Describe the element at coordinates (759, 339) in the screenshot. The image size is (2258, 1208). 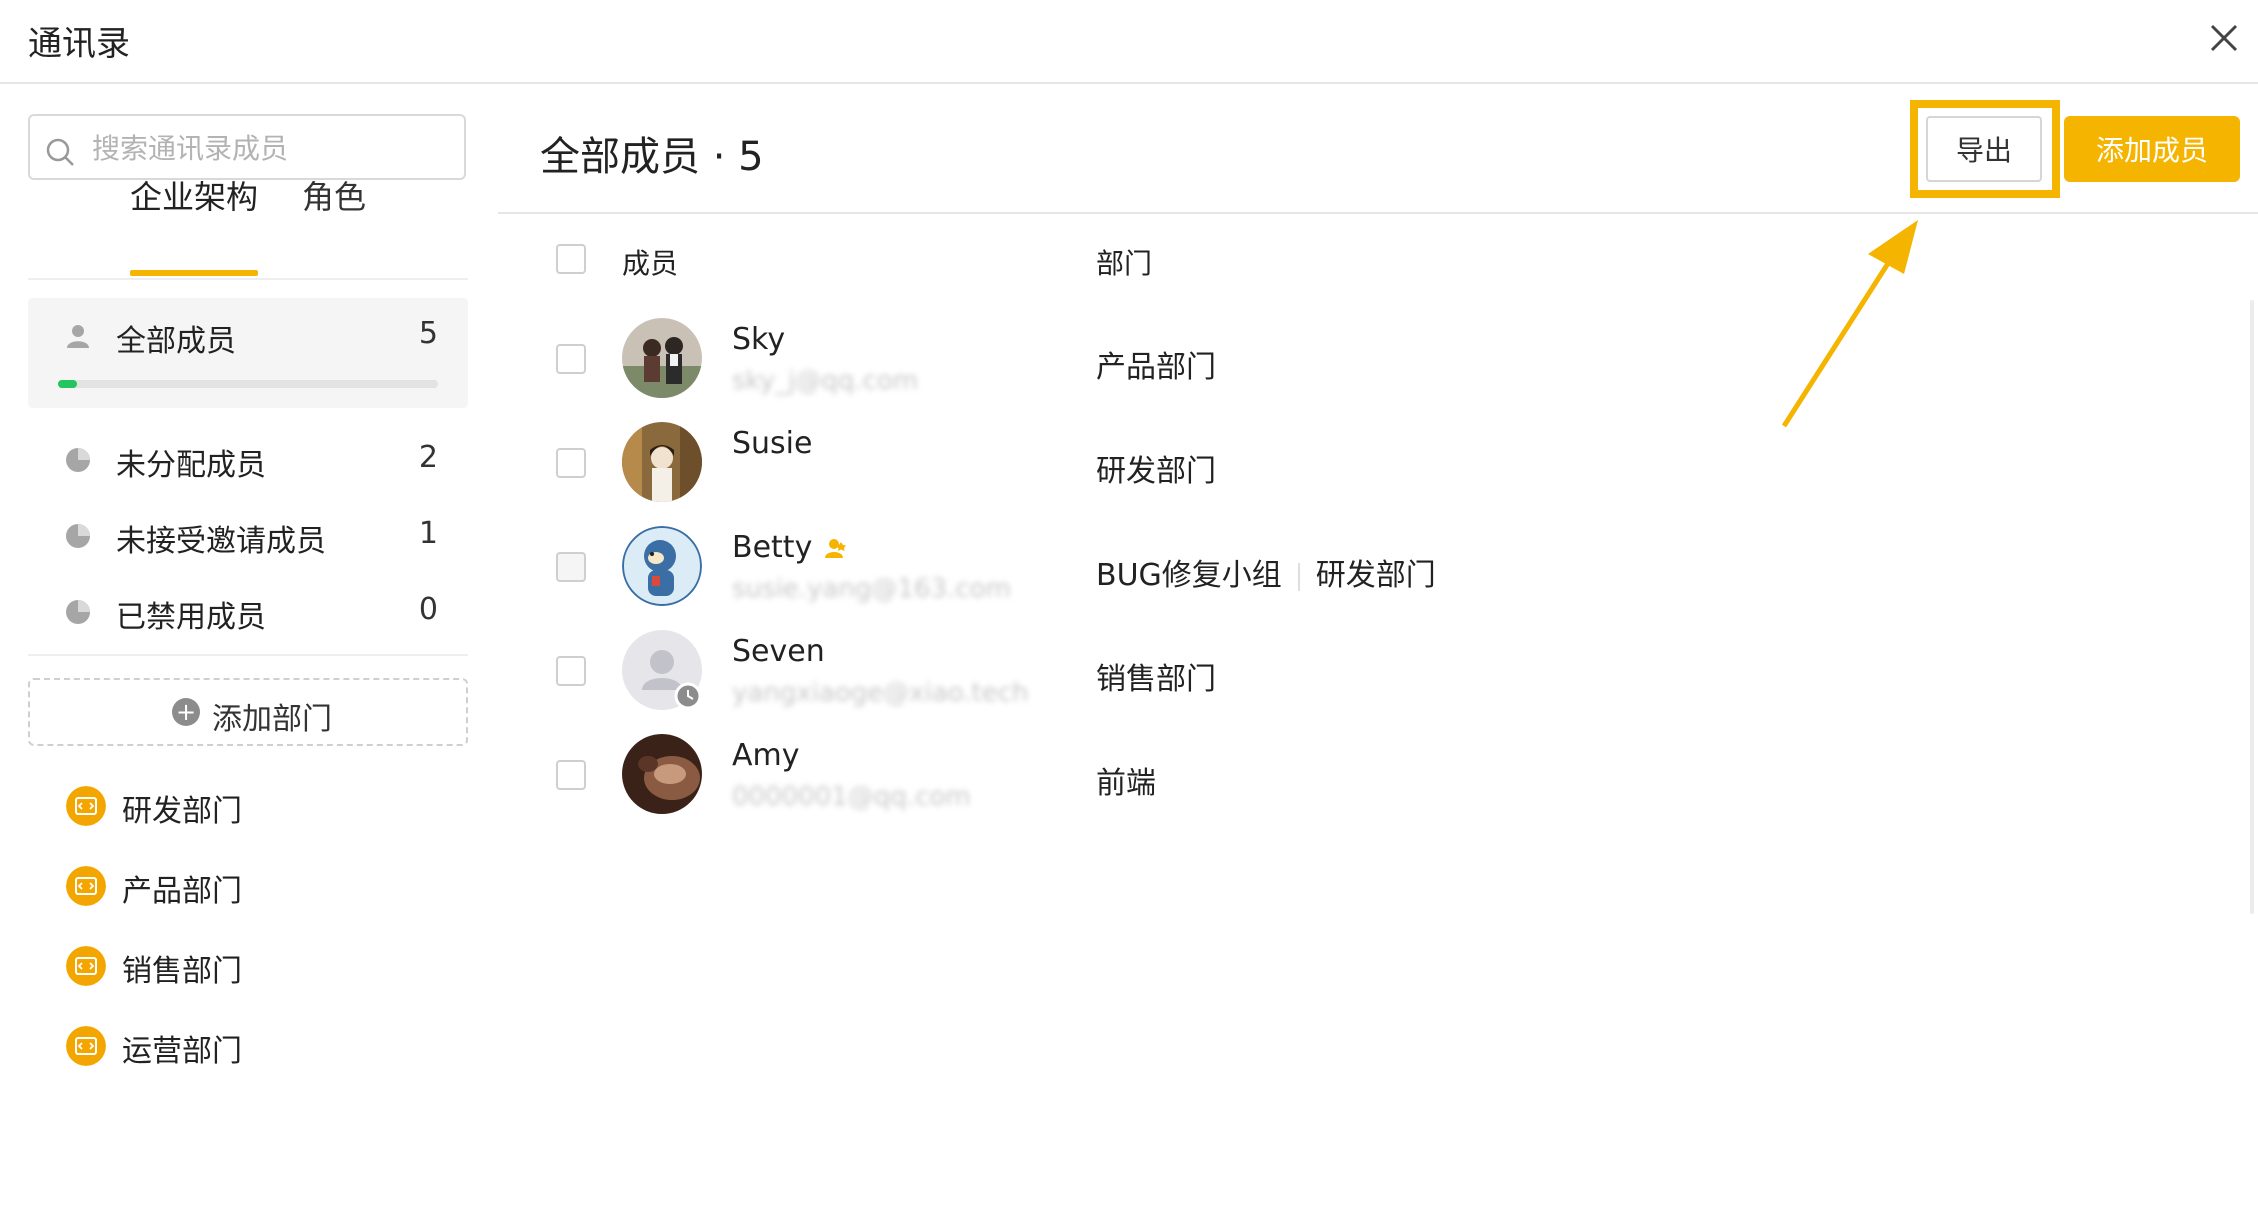
I see `member-name: Sky` at that location.